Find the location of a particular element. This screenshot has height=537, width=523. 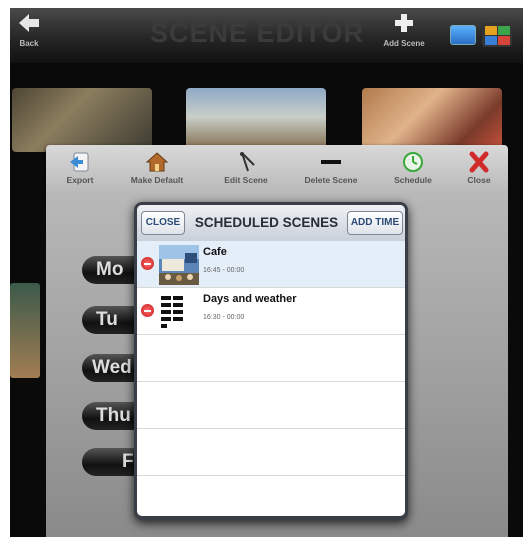

scene-row: Cafe 16:45 - 00:00 is located at coordinates (271, 264).